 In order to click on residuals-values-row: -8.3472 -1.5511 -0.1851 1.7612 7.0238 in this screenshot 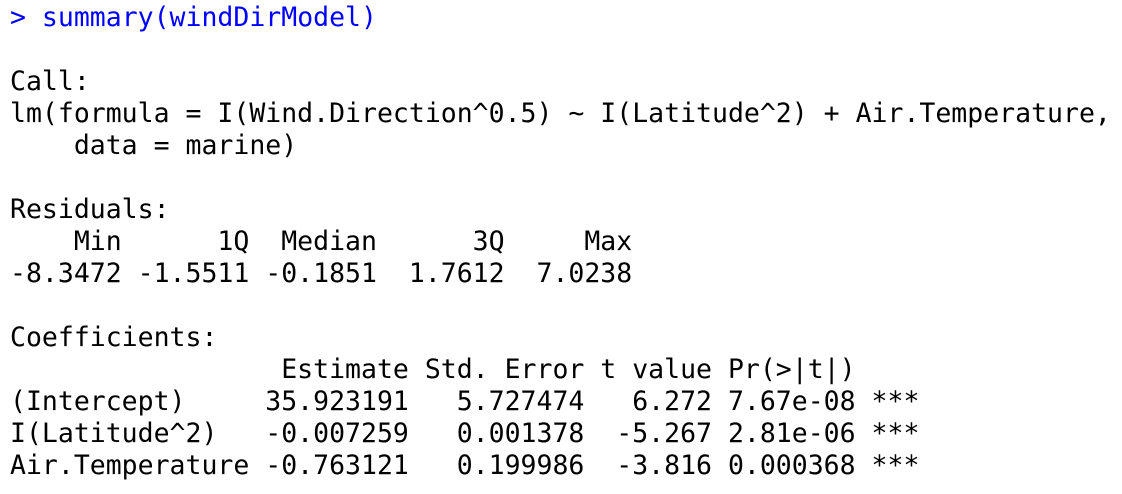, I will do `click(329, 273)`.